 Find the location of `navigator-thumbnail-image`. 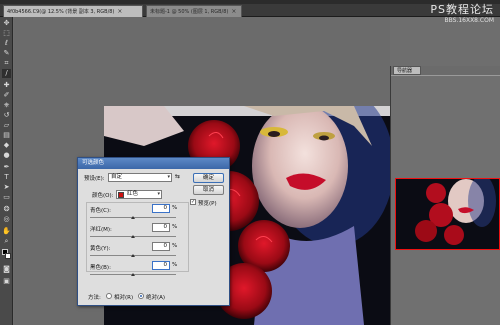

navigator-thumbnail-image is located at coordinates (447, 214).